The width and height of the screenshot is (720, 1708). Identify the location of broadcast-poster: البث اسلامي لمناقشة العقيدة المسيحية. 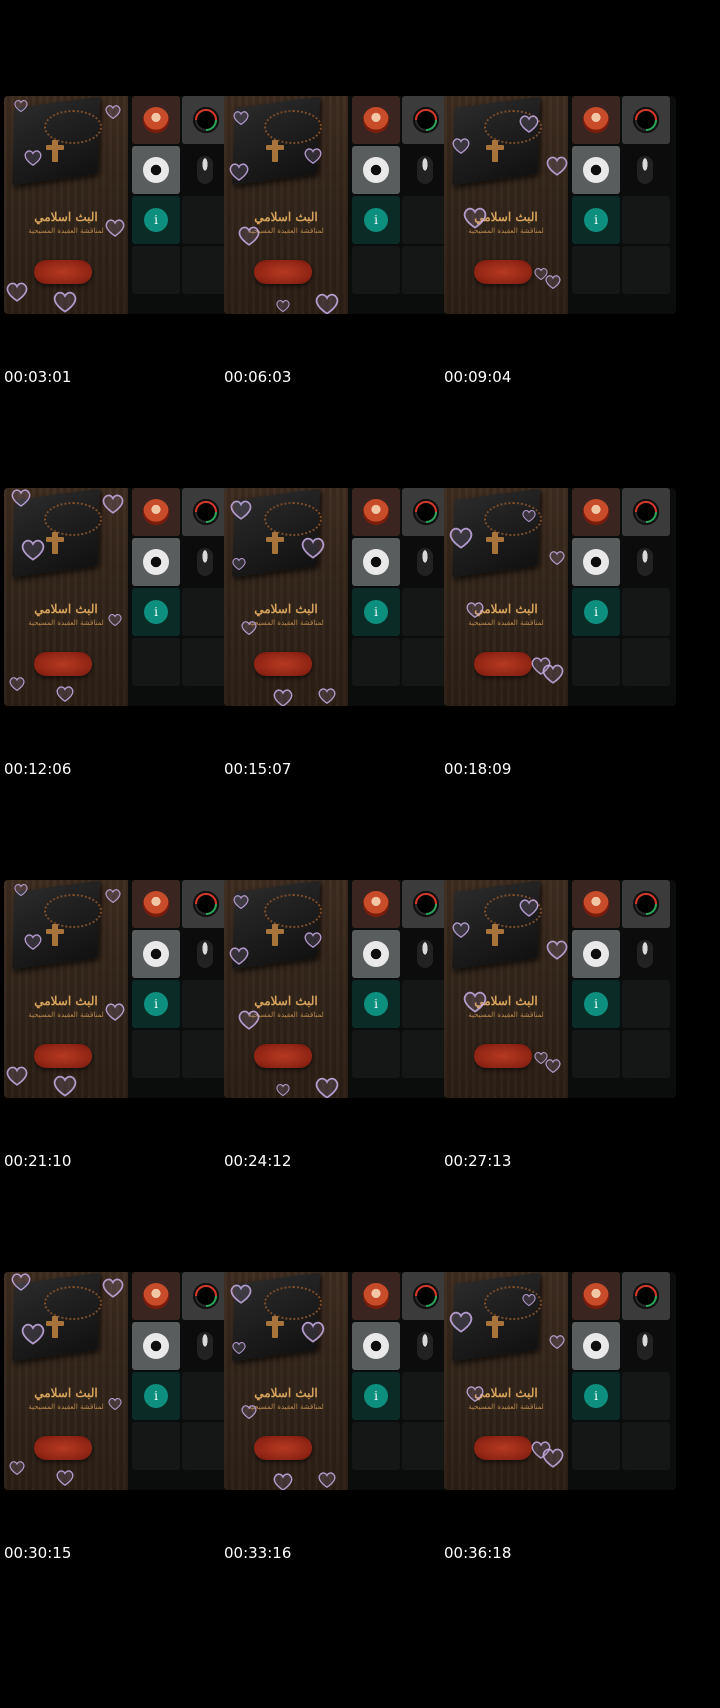
(506, 1381).